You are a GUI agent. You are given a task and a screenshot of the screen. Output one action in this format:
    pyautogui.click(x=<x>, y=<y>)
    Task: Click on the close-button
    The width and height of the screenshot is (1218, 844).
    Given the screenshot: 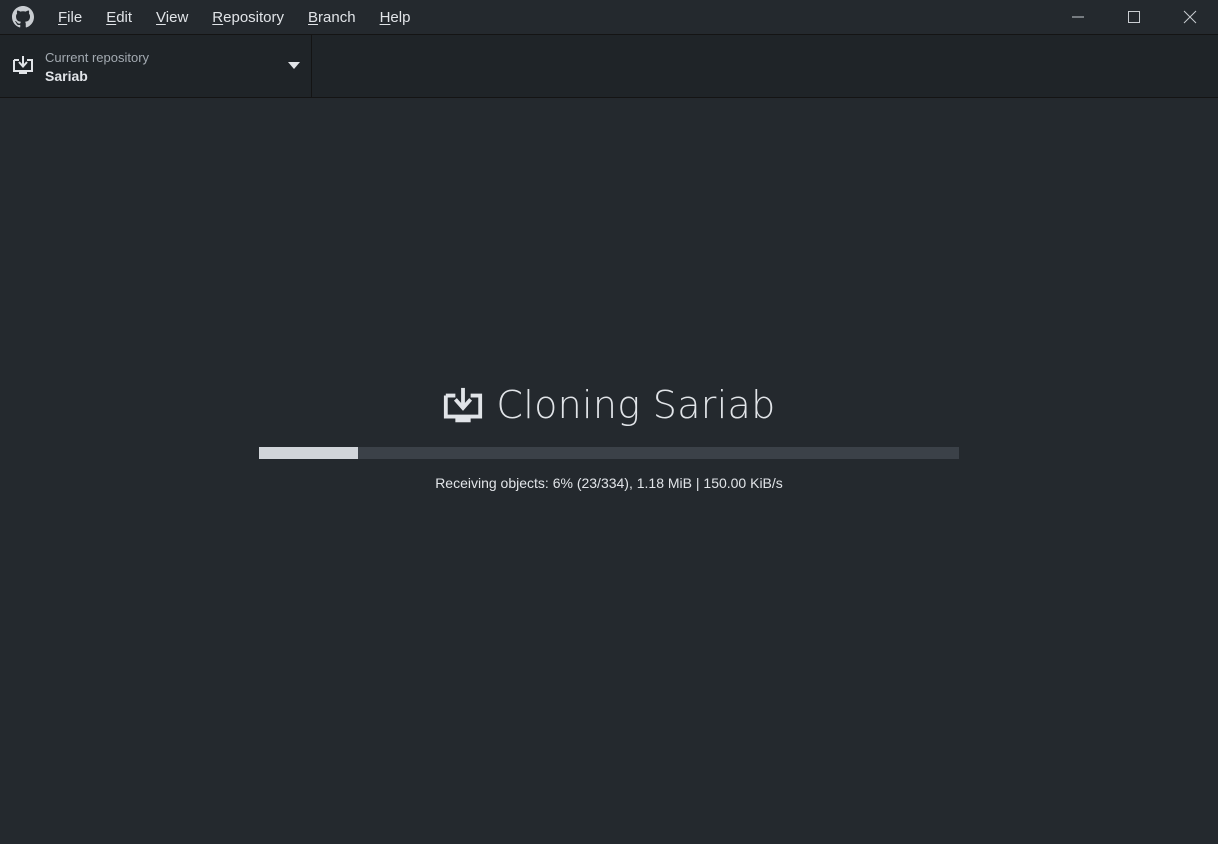 What is the action you would take?
    pyautogui.click(x=1190, y=17)
    